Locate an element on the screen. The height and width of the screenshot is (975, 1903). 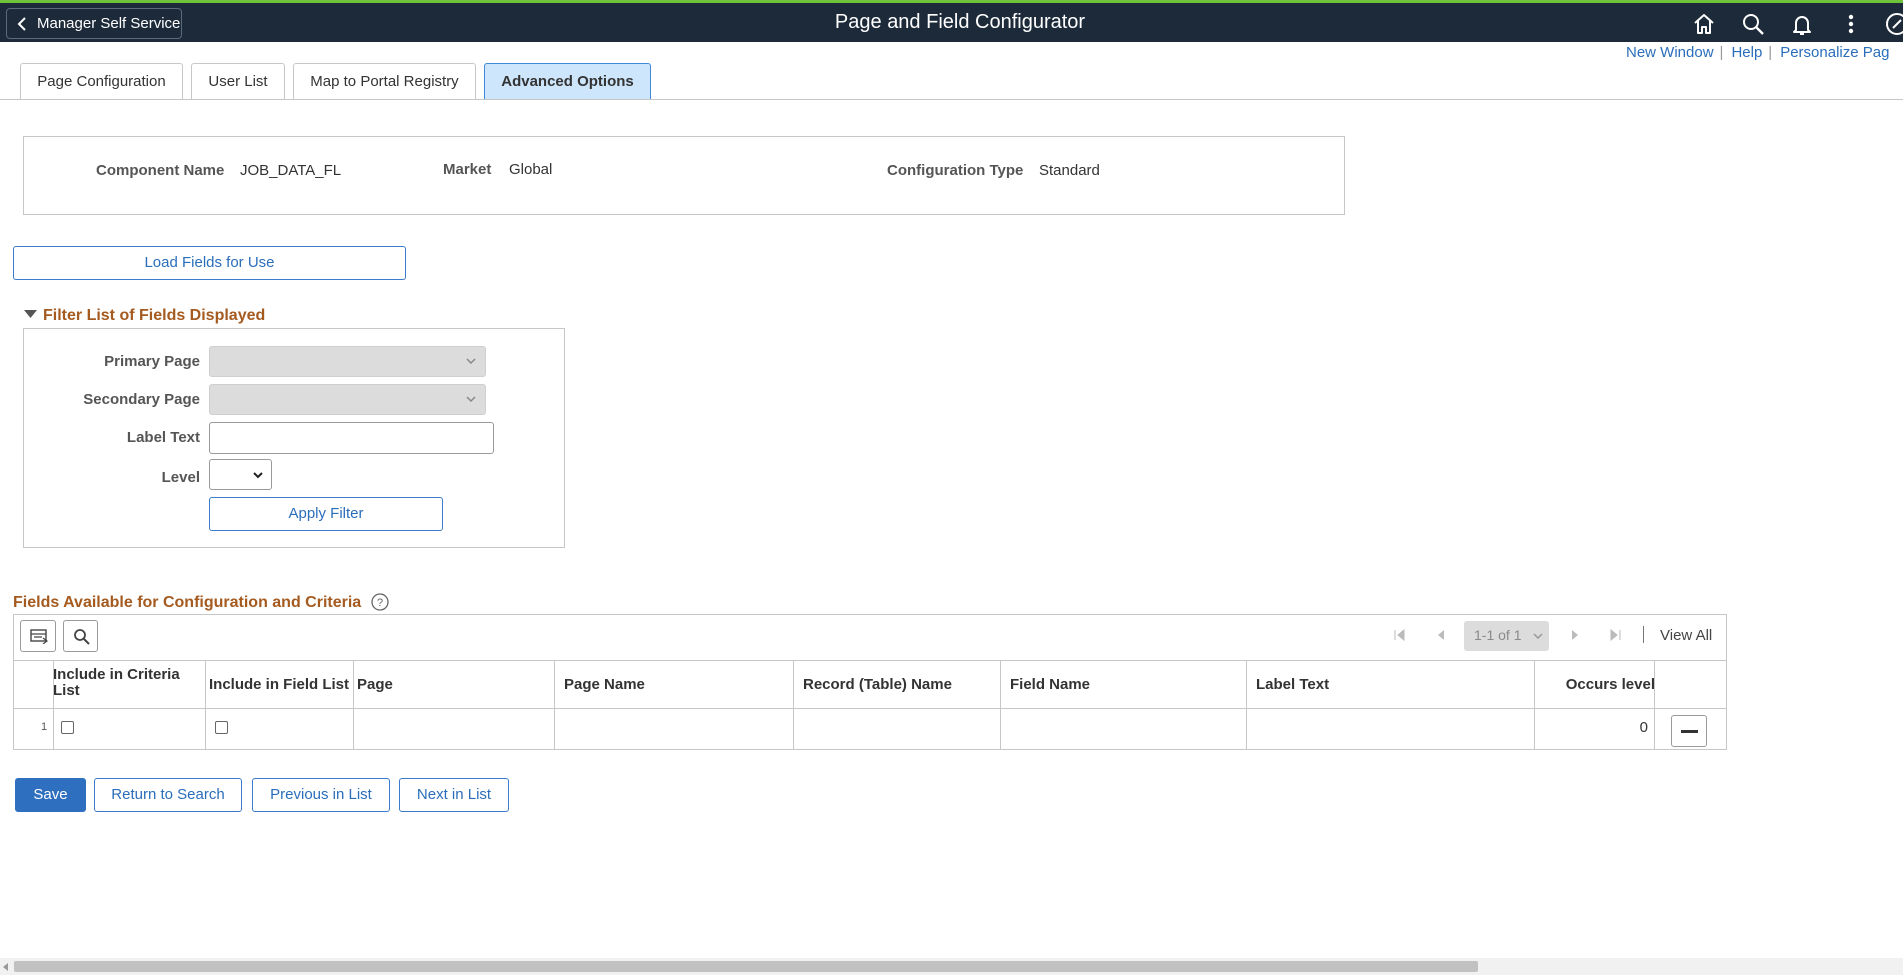
secondary-page-select is located at coordinates (347, 399).